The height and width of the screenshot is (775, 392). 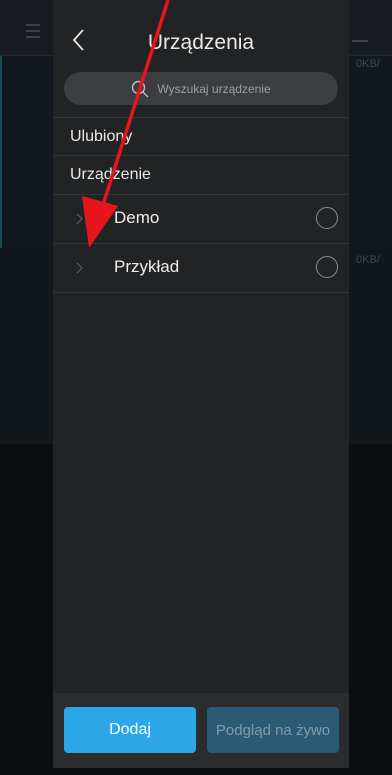 I want to click on device-row-demo: Demo, so click(x=201, y=219).